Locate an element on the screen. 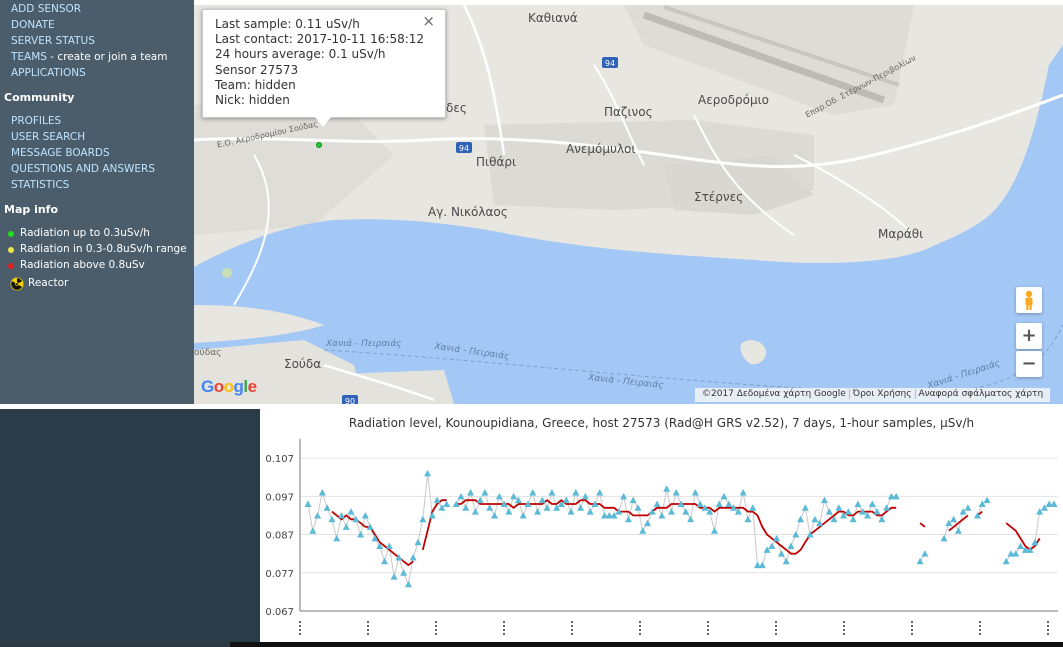 Image resolution: width=1063 pixels, height=647 pixels. y-tick-label: 0.067 is located at coordinates (279, 612).